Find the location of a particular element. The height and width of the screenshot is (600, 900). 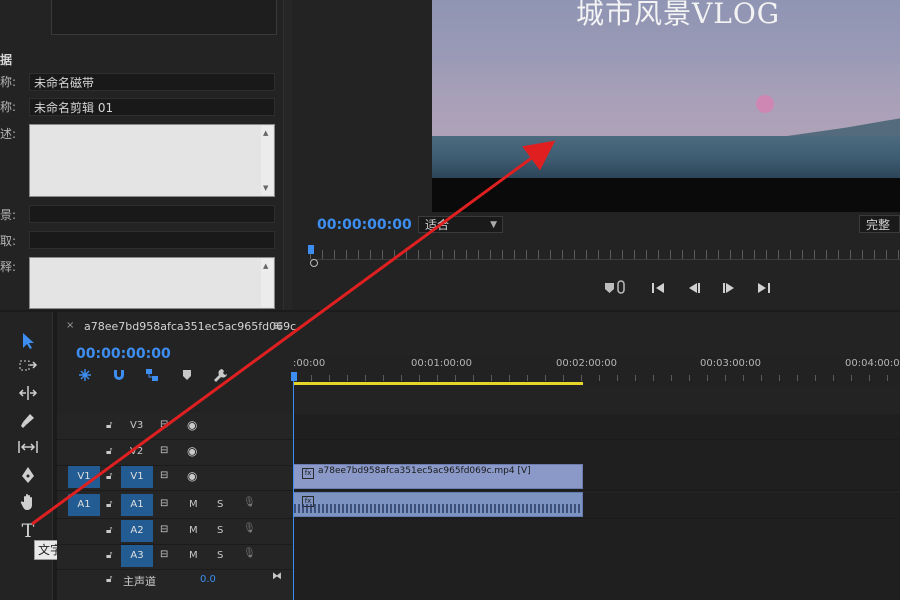

track-master-area is located at coordinates (596, 584).